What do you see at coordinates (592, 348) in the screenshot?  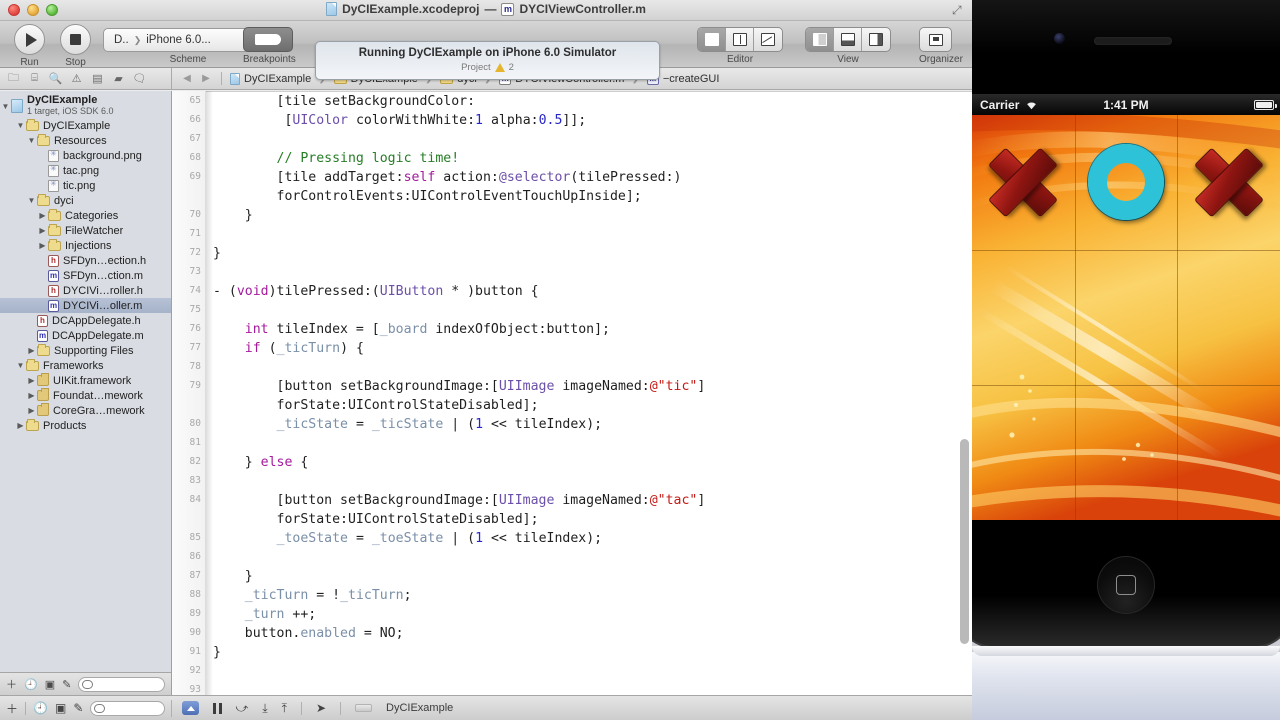 I see `code-line: if (_ticTurn) {` at bounding box center [592, 348].